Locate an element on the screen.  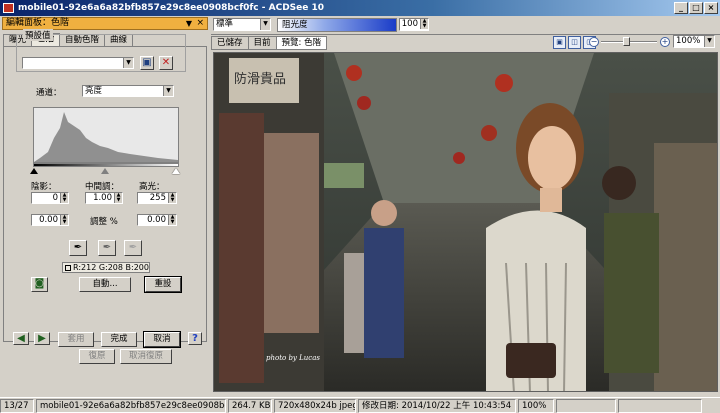
undo-button: 復原 is located at coordinates (97, 356).